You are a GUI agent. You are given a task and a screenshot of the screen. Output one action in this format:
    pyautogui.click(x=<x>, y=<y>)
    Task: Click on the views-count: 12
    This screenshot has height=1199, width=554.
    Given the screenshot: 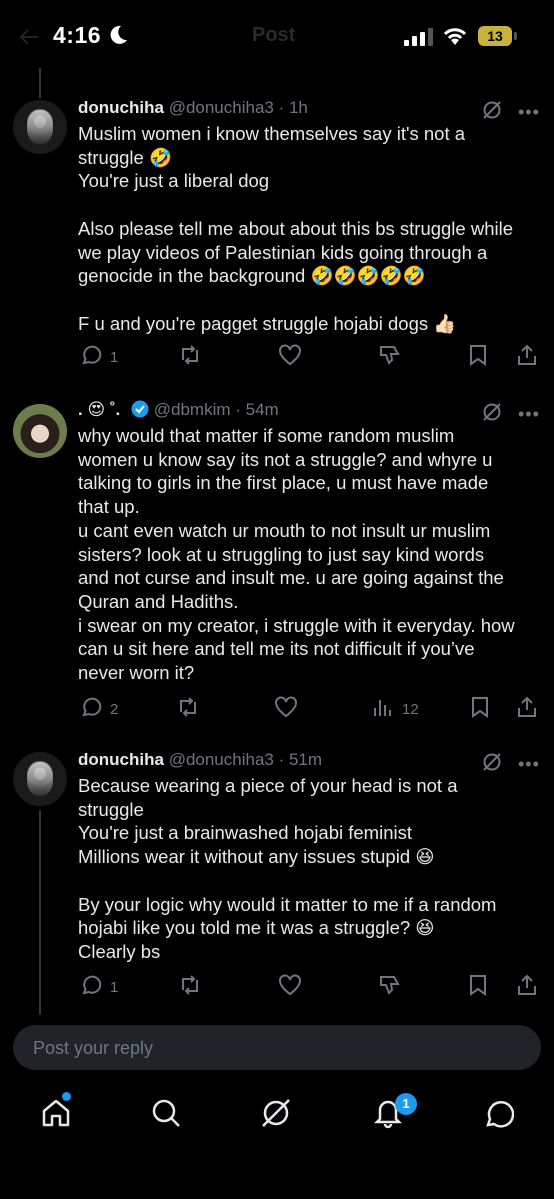 What is the action you would take?
    pyautogui.click(x=410, y=709)
    